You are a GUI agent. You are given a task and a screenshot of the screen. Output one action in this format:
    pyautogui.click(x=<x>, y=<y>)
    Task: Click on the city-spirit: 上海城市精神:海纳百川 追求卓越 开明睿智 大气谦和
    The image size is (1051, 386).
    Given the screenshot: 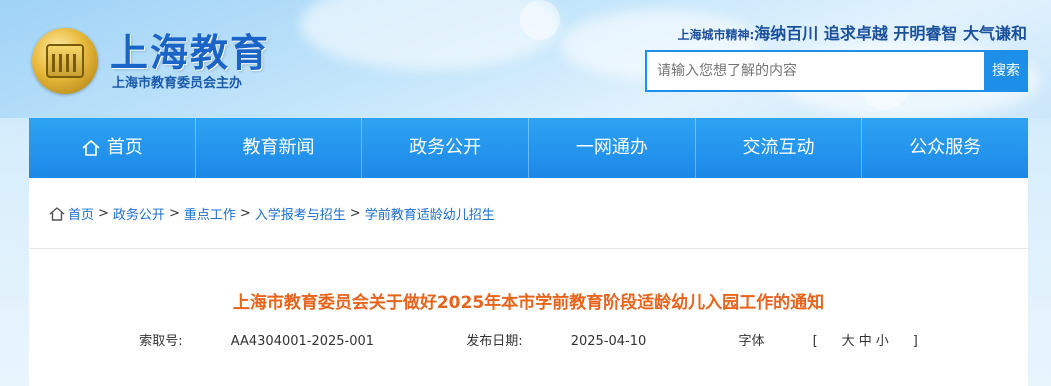 What is the action you would take?
    pyautogui.click(x=852, y=32)
    